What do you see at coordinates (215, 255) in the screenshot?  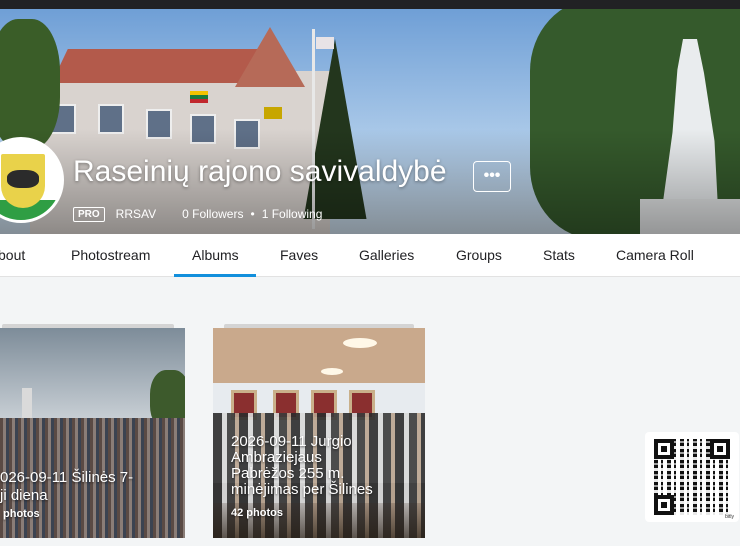 I see `tab-albums: Albums` at bounding box center [215, 255].